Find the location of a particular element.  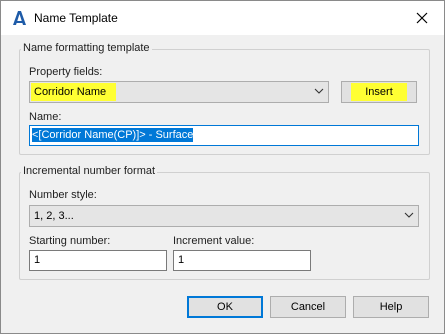

name-field-value: <[Corridor Name(CP)]> - Surface is located at coordinates (113, 135).